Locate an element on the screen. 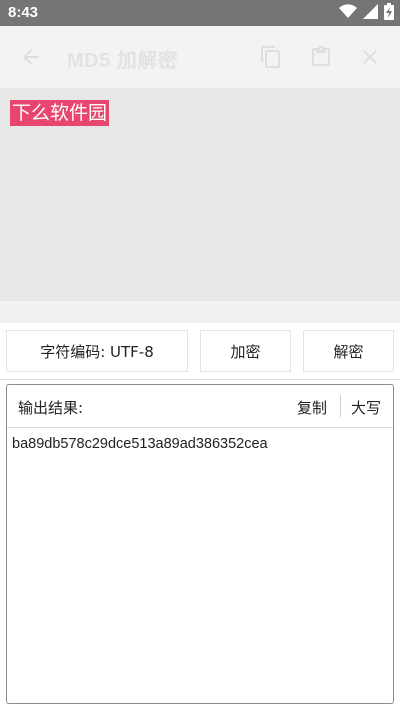  encrypt-button: 加密 is located at coordinates (245, 351).